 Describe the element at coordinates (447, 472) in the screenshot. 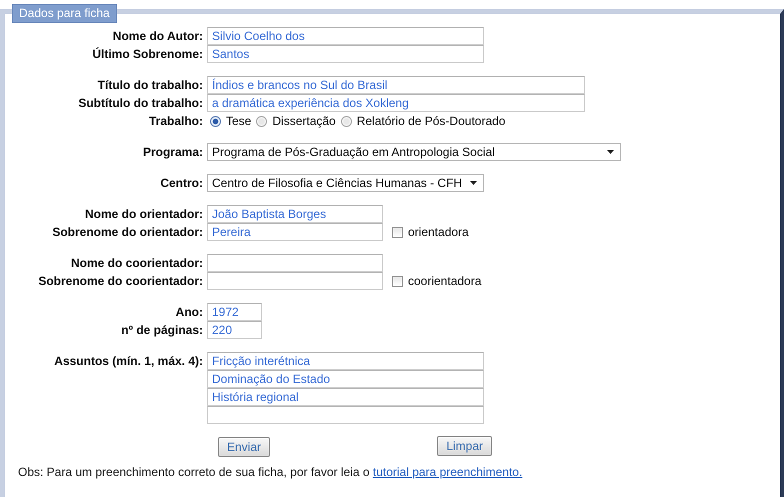

I see `tutorial-link: tutorial para preenchimento.` at that location.